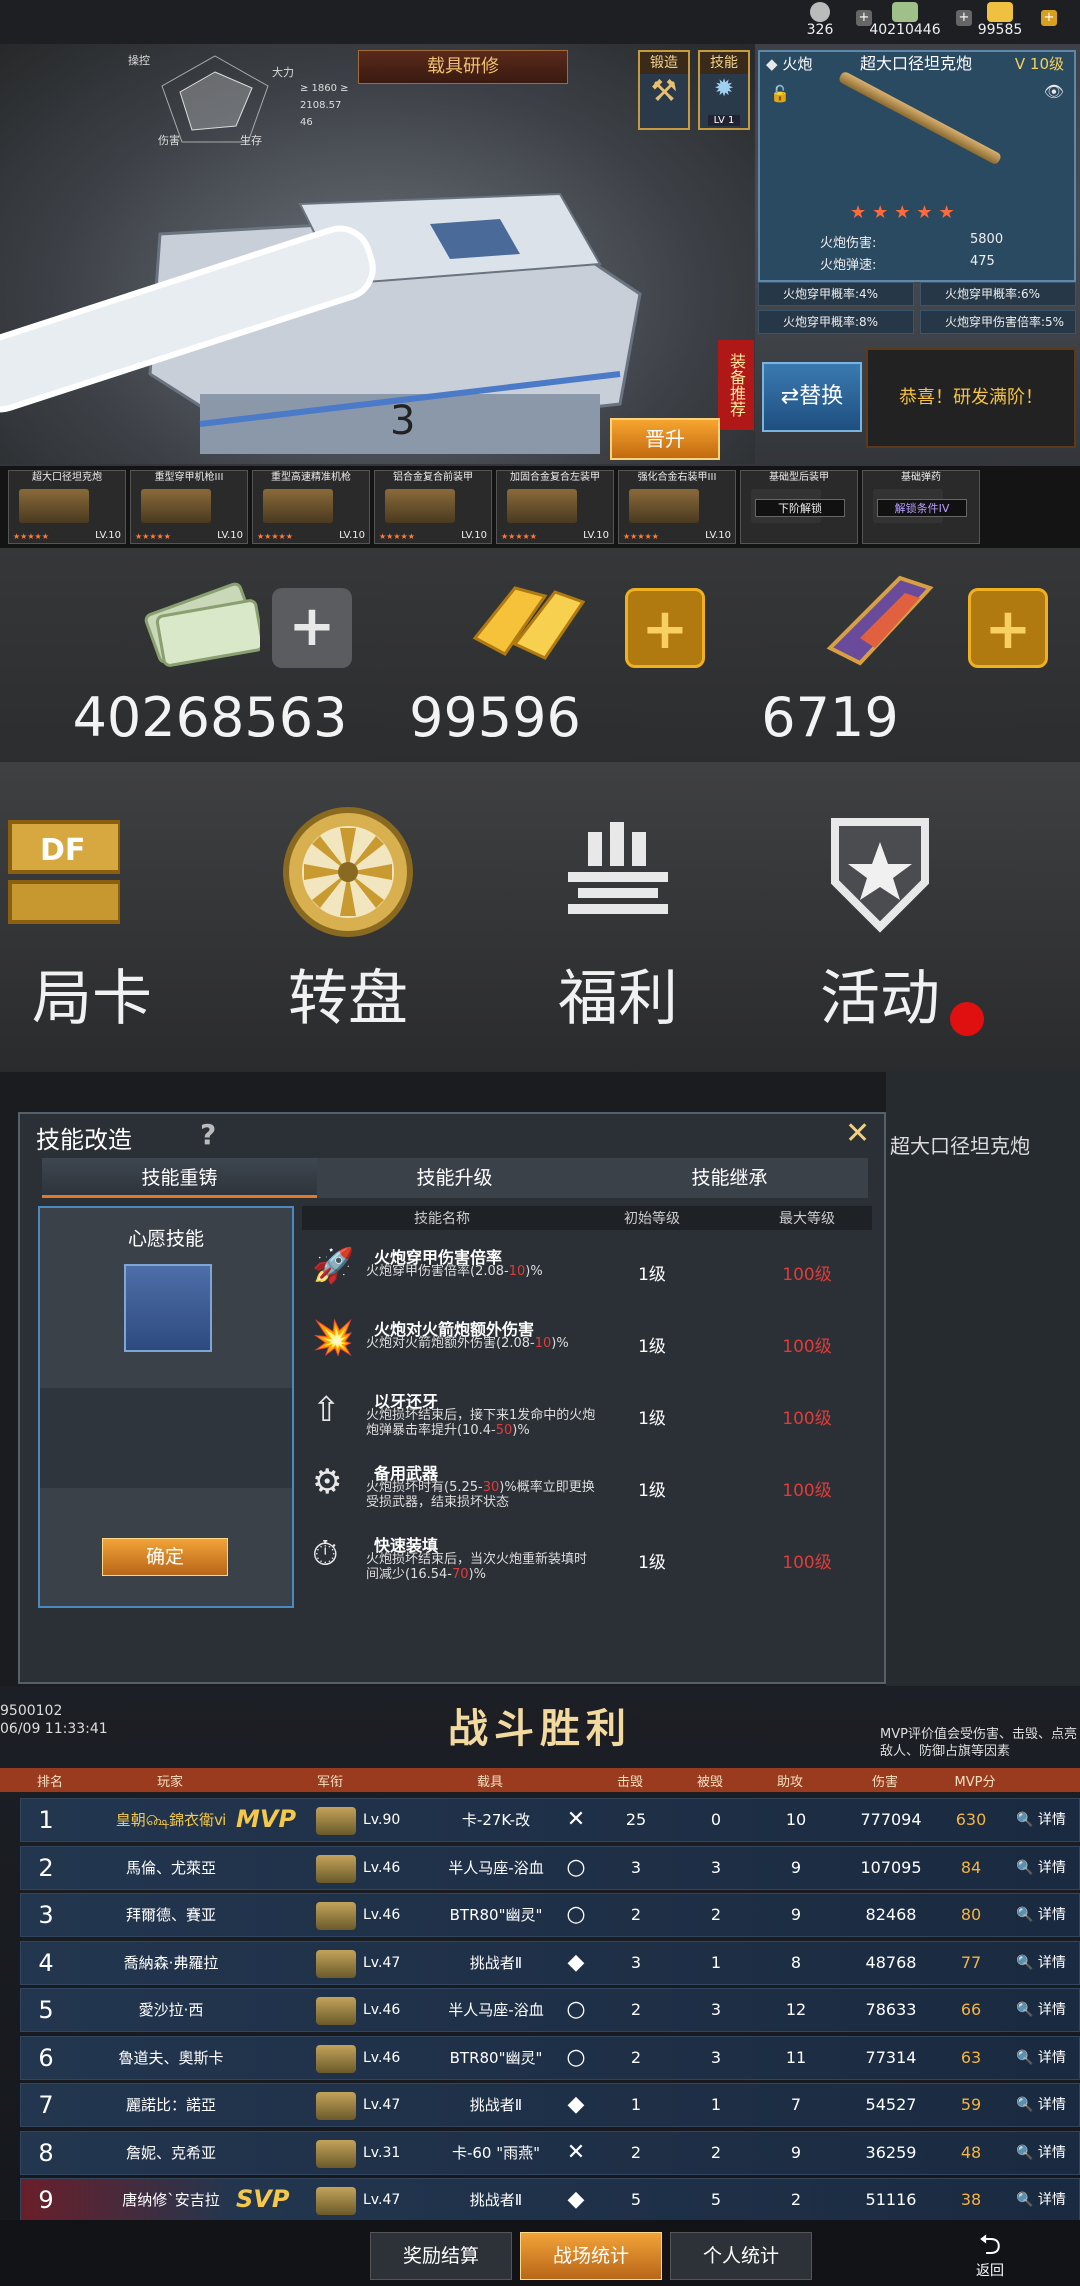  Describe the element at coordinates (665, 439) in the screenshot. I see `promote-button: 晋升` at that location.